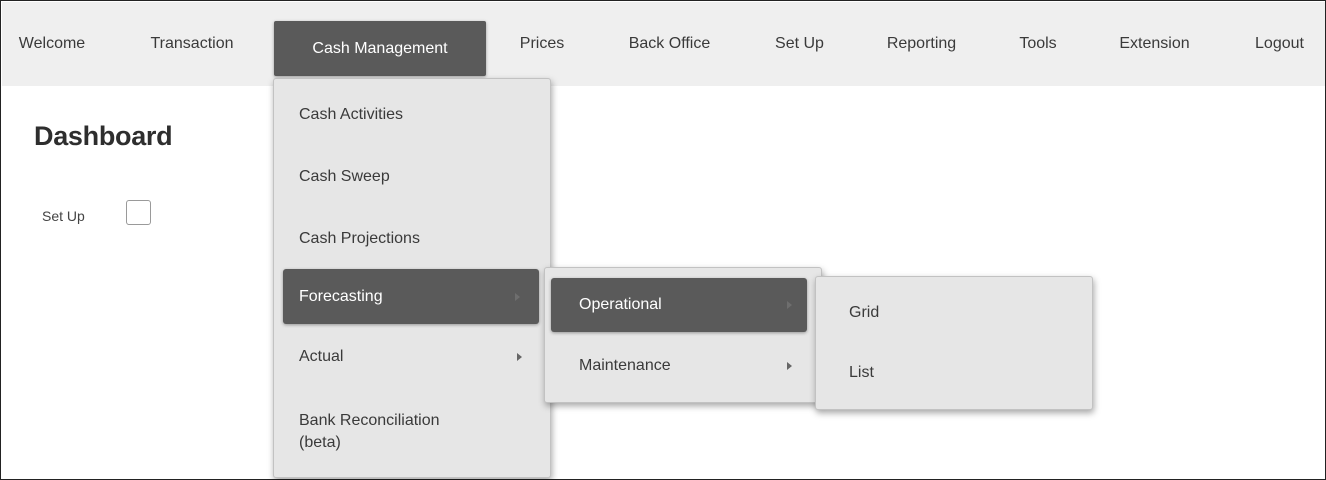 This screenshot has width=1326, height=480. I want to click on menu-item-label: Cash Sweep, so click(344, 176).